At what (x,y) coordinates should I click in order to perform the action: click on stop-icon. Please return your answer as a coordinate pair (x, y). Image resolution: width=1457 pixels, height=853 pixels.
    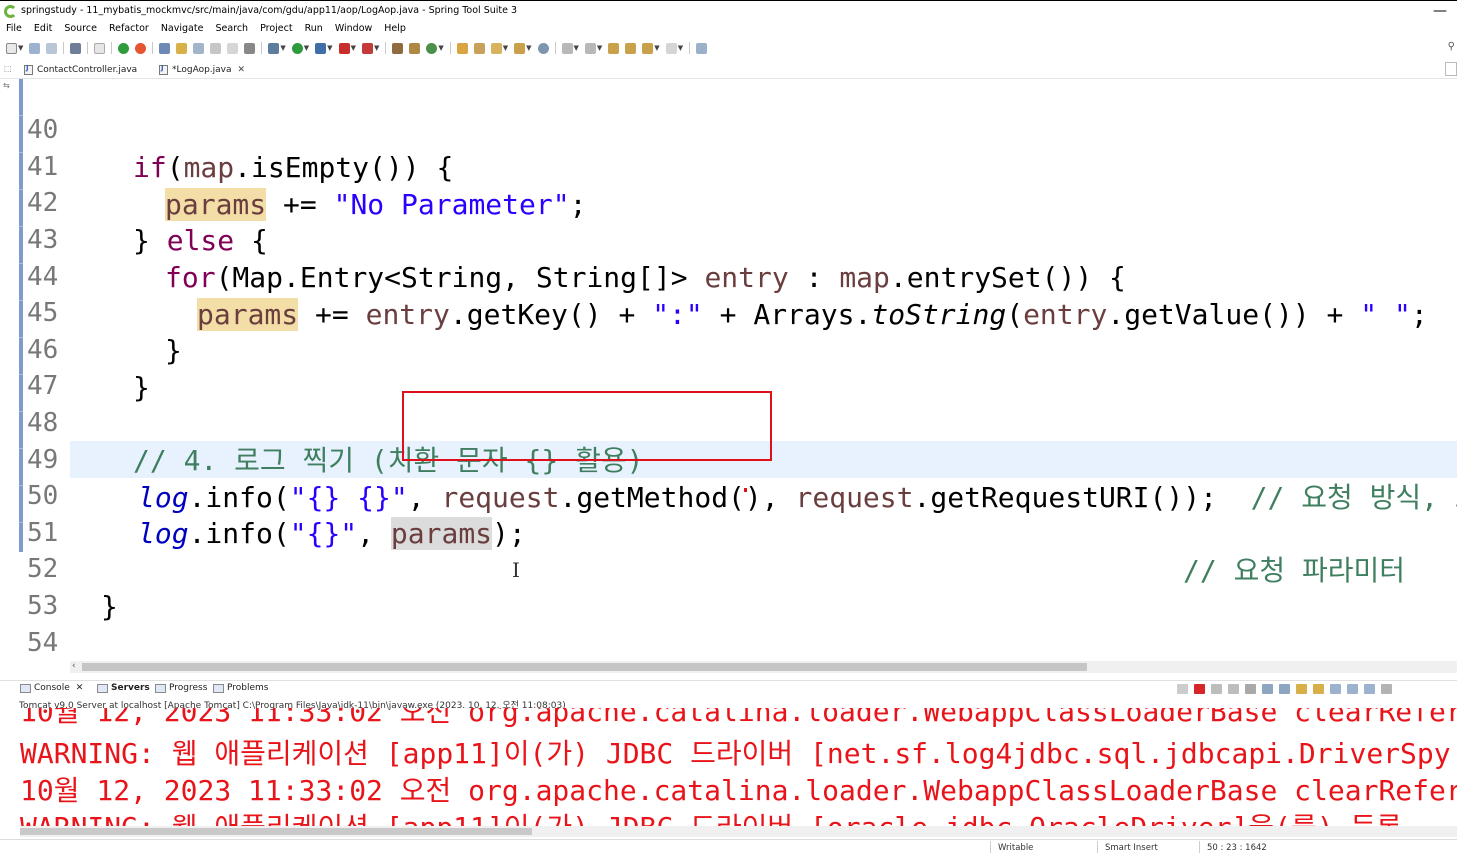
    Looking at the image, I should click on (344, 48).